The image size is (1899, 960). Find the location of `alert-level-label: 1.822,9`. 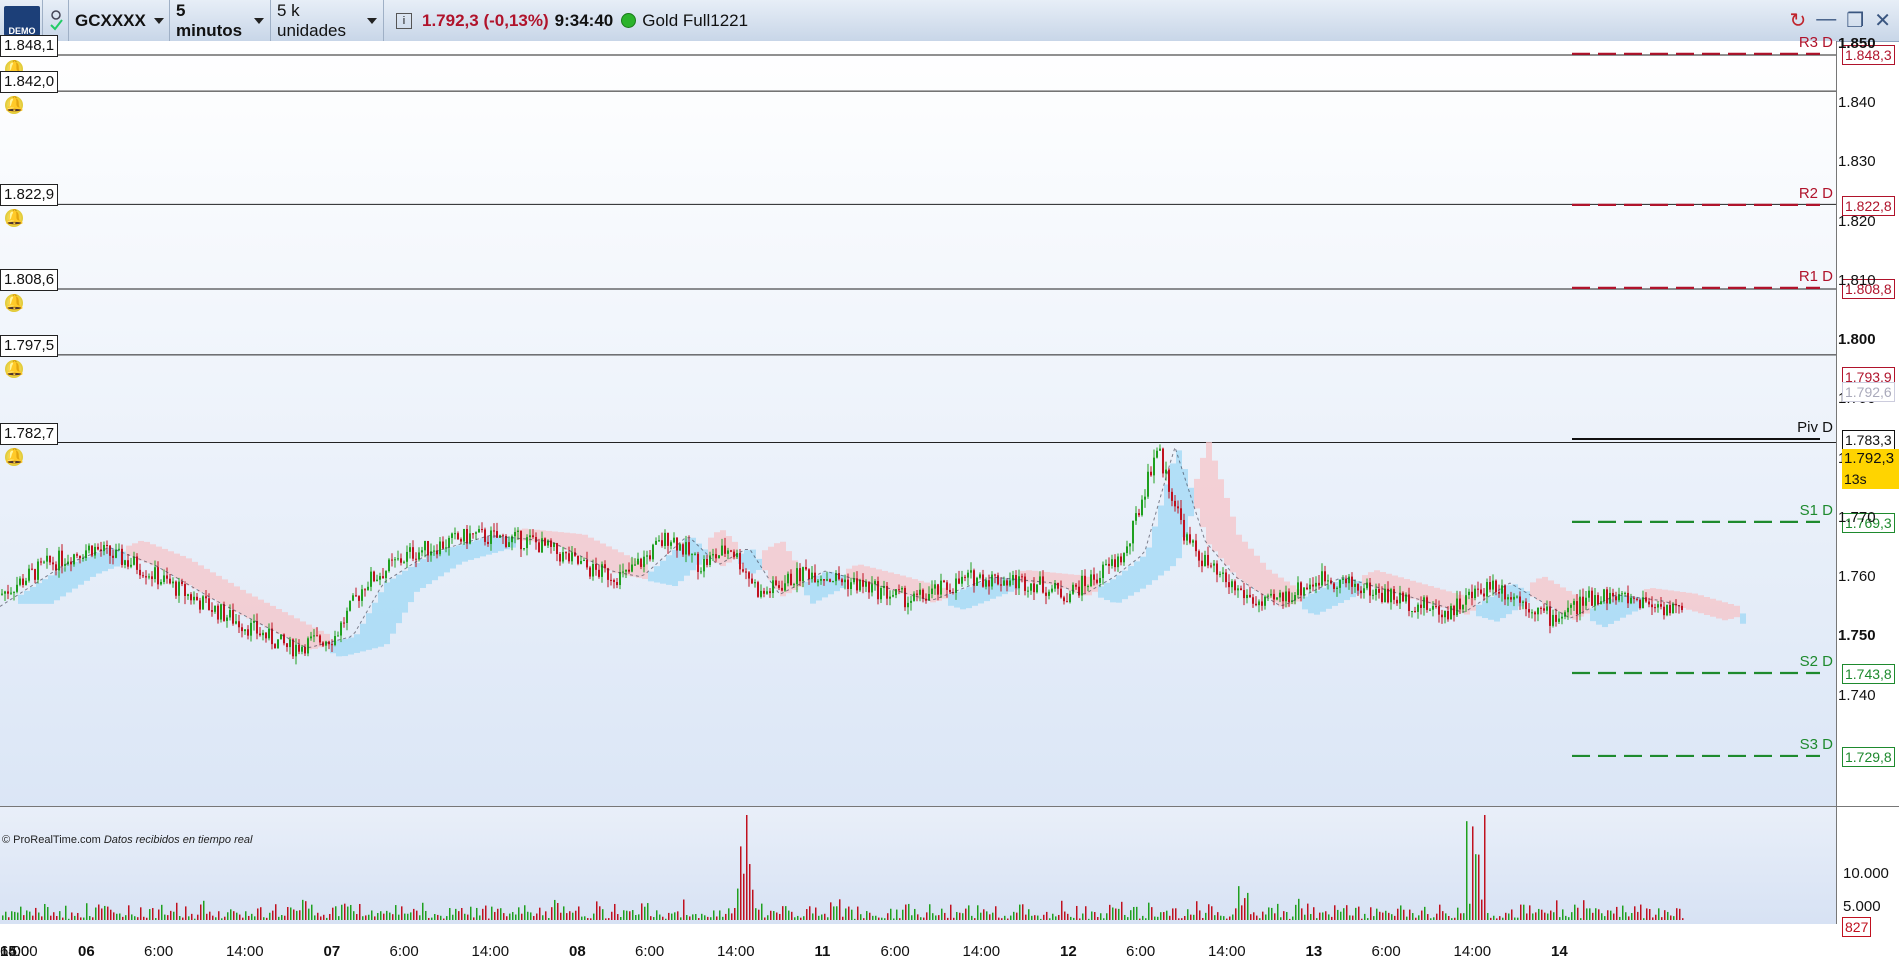

alert-level-label: 1.822,9 is located at coordinates (29, 195).